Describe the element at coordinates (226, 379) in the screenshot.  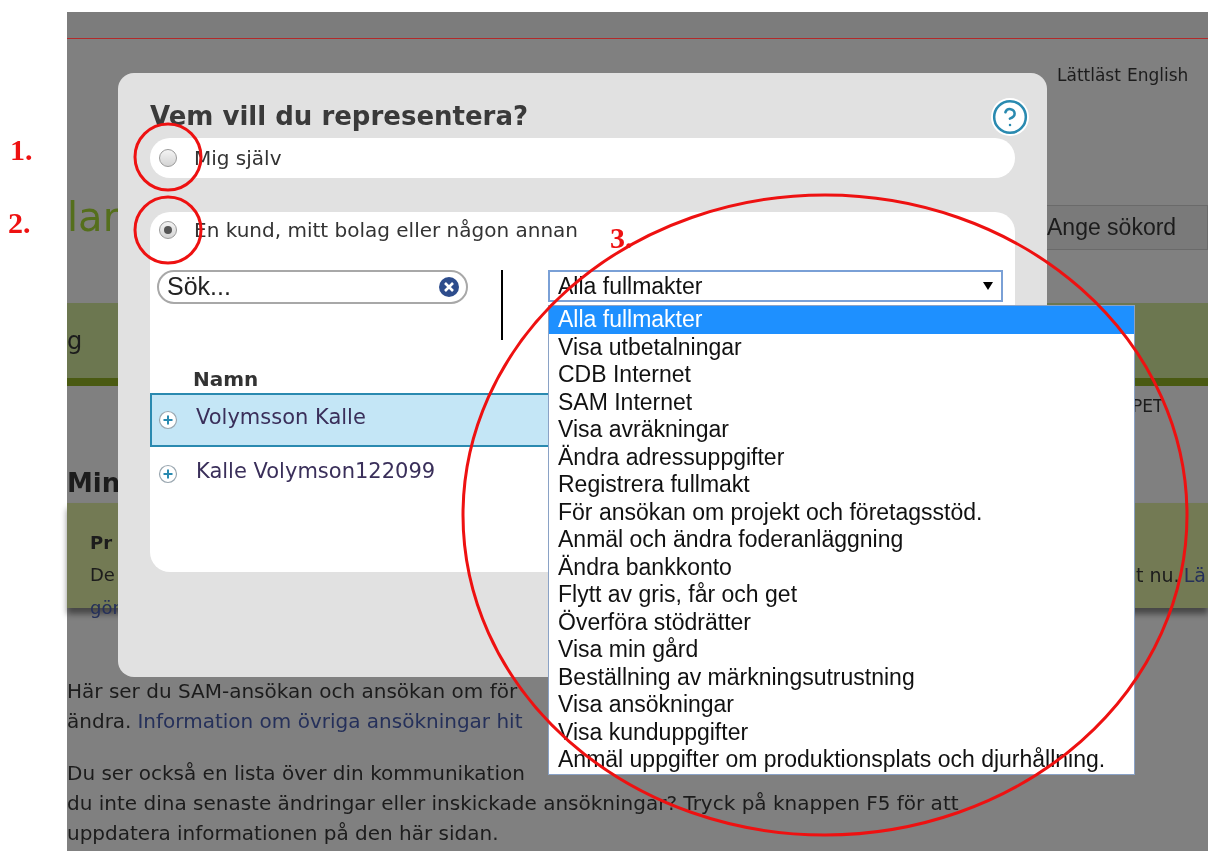
I see `column-header: Namn` at that location.